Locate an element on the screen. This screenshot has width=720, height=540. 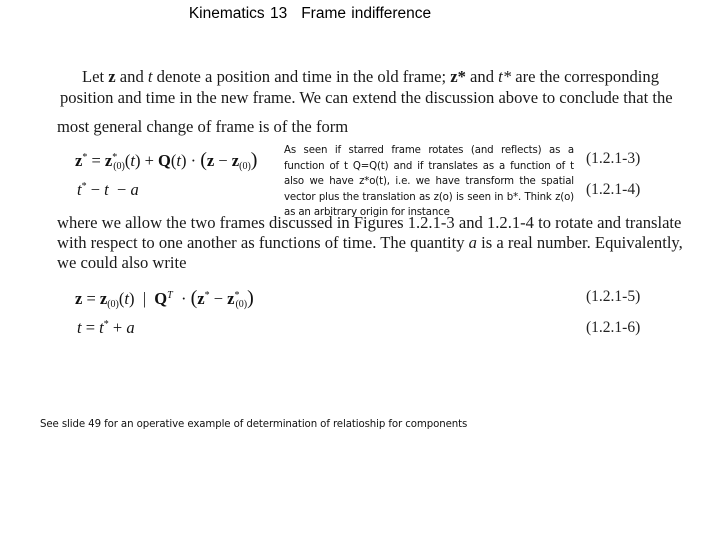
equation-1-2-1-3: z* = z*(0)(t) + Q(t) · (z − z(0)) is located at coordinates (166, 160).